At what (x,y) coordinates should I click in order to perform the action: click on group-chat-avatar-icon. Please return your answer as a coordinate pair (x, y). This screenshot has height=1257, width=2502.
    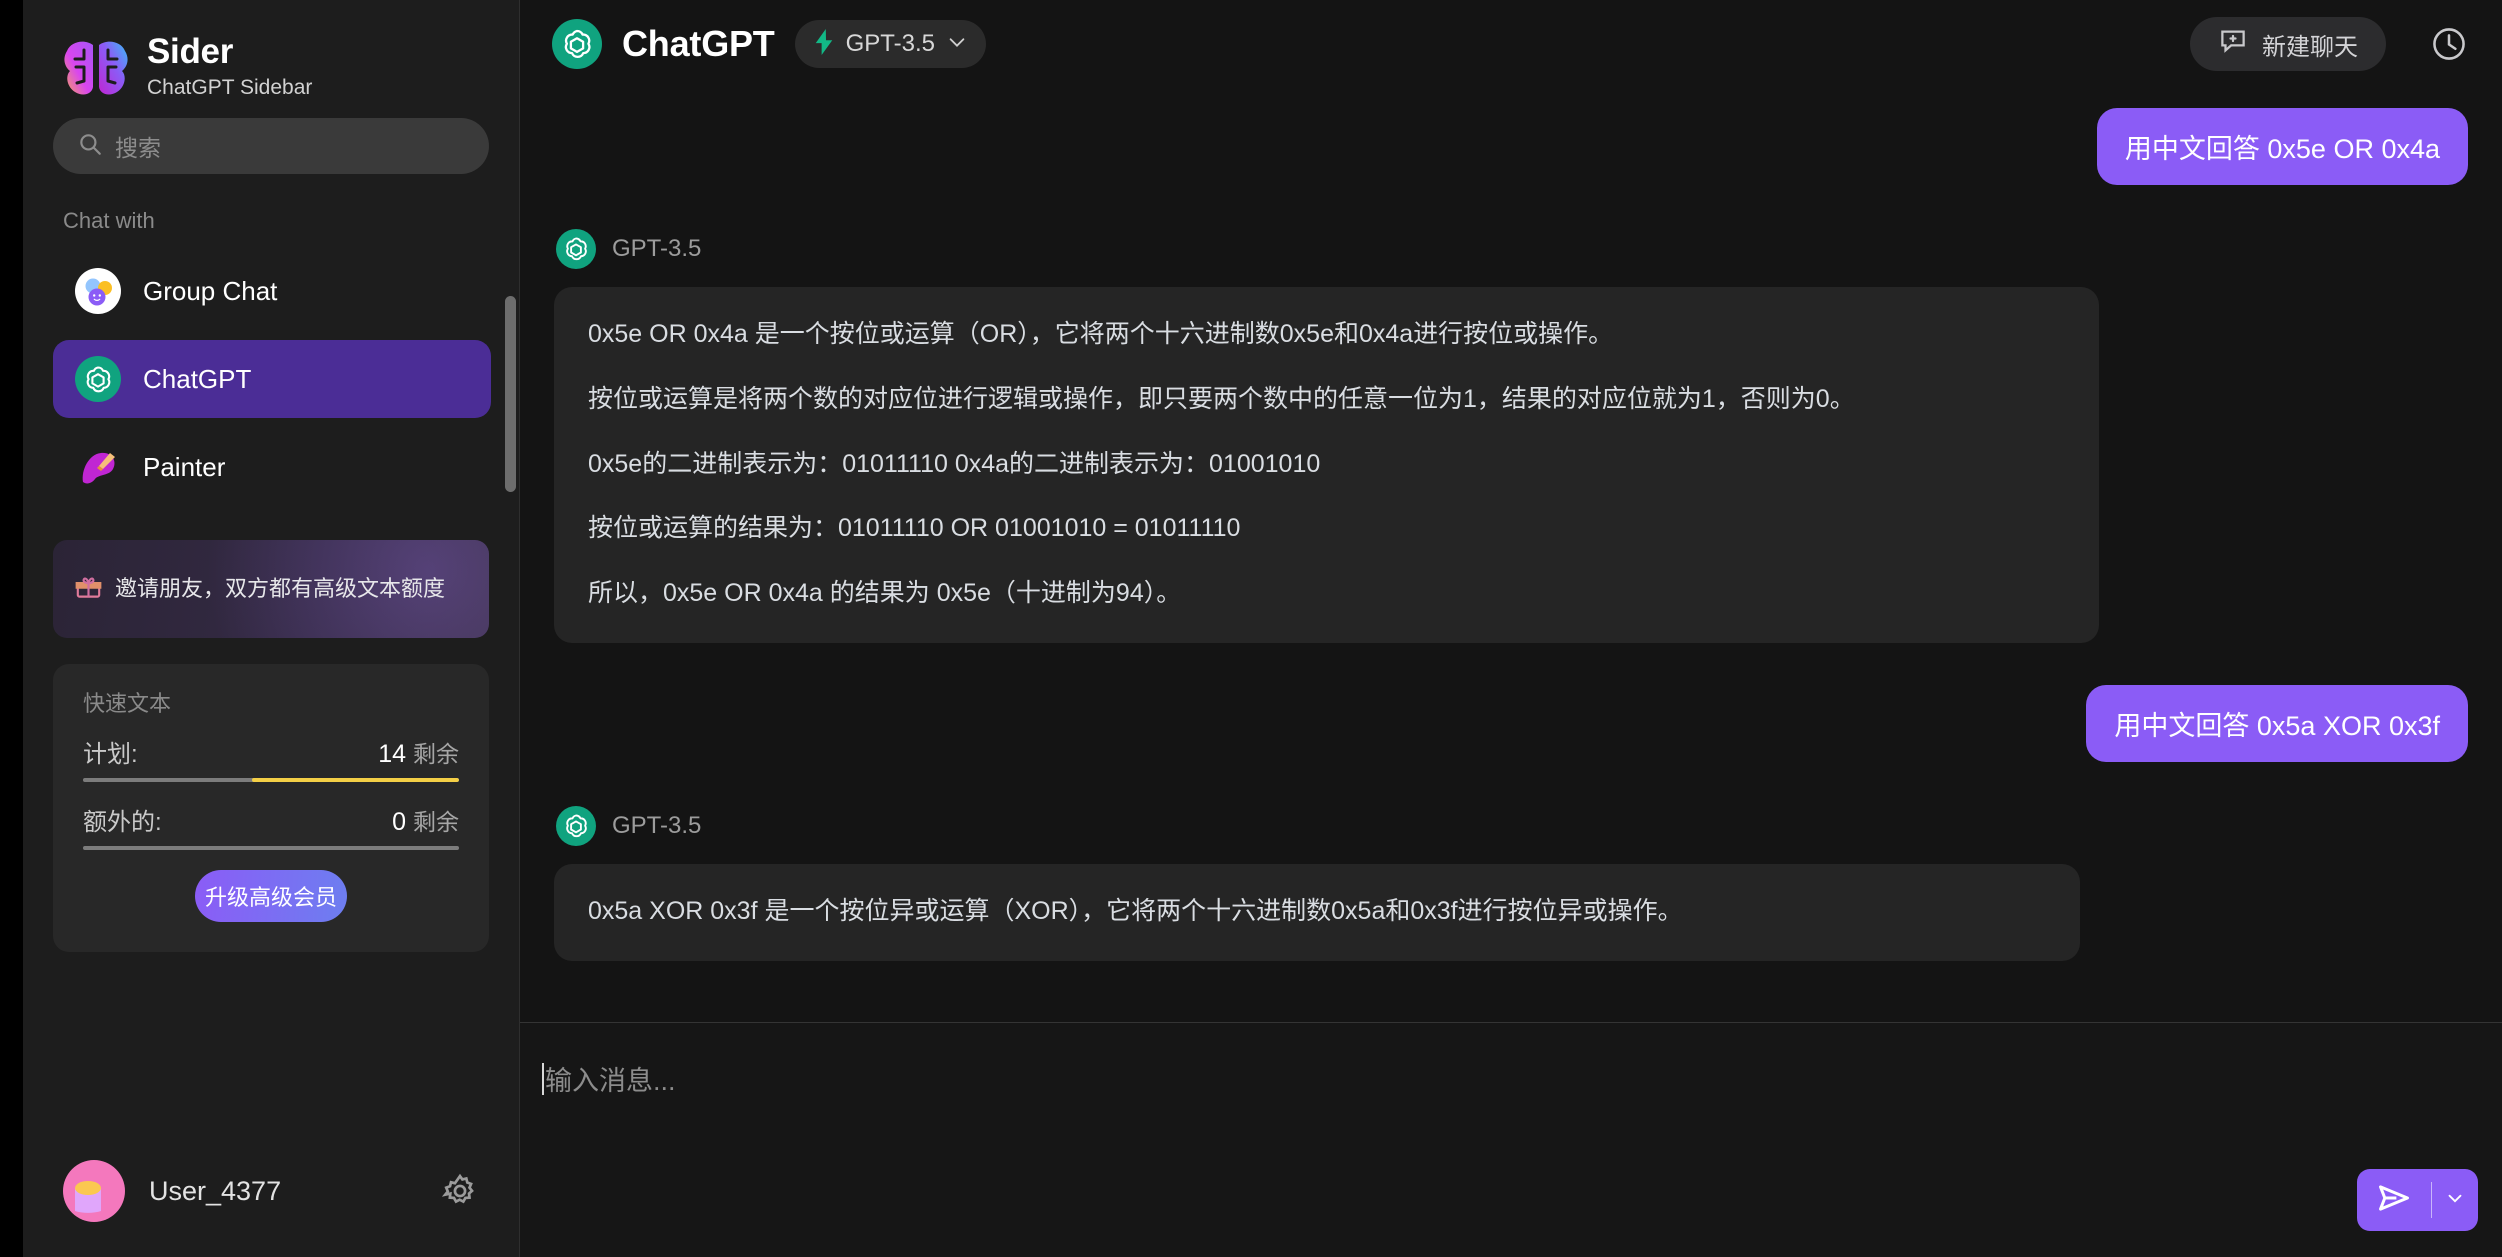
    Looking at the image, I should click on (98, 291).